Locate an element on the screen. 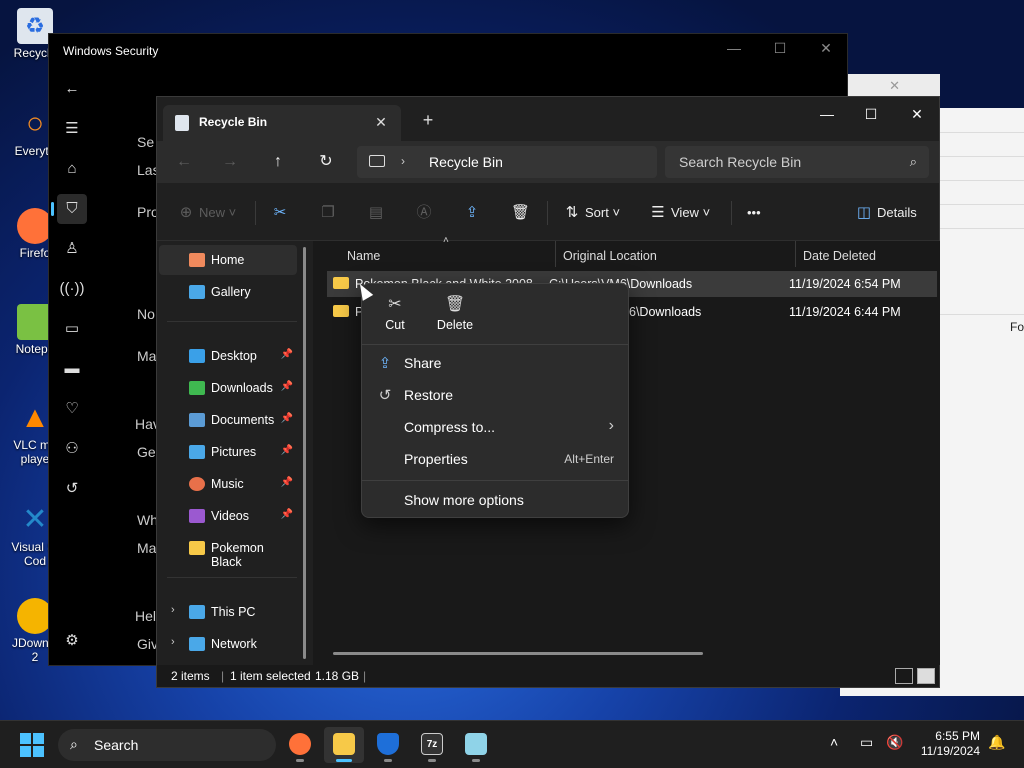 Image resolution: width=1024 pixels, height=768 pixels. search-input: Search Recycle Bin ⌕ is located at coordinates (797, 162).